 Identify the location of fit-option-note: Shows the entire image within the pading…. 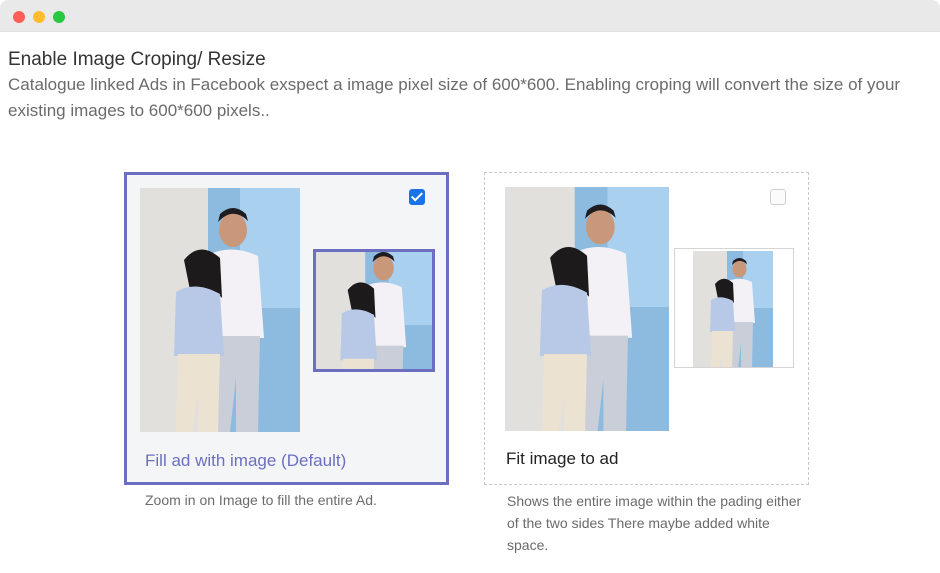
(654, 523).